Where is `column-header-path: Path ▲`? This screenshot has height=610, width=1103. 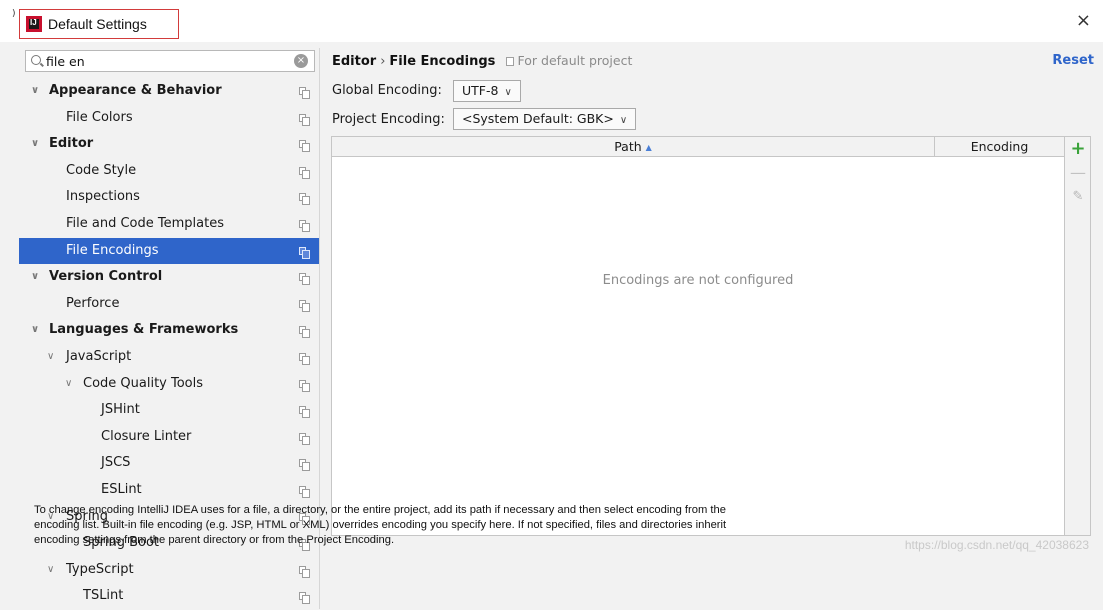
column-header-path: Path ▲ is located at coordinates (633, 146).